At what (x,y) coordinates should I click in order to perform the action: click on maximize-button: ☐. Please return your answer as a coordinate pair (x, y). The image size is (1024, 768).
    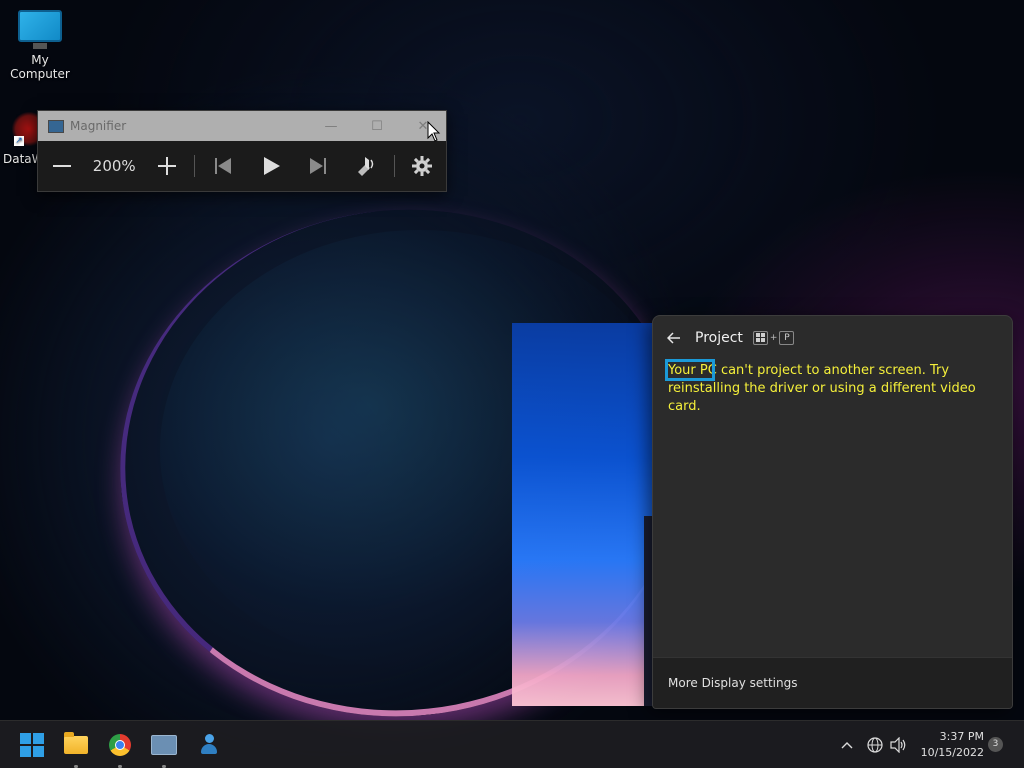
    Looking at the image, I should click on (377, 126).